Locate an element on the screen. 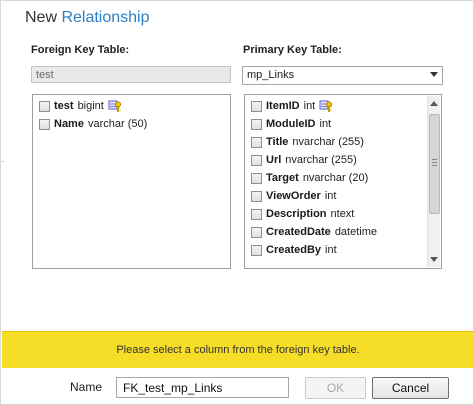  fk-column-row: Name varchar (50) is located at coordinates (93, 124).